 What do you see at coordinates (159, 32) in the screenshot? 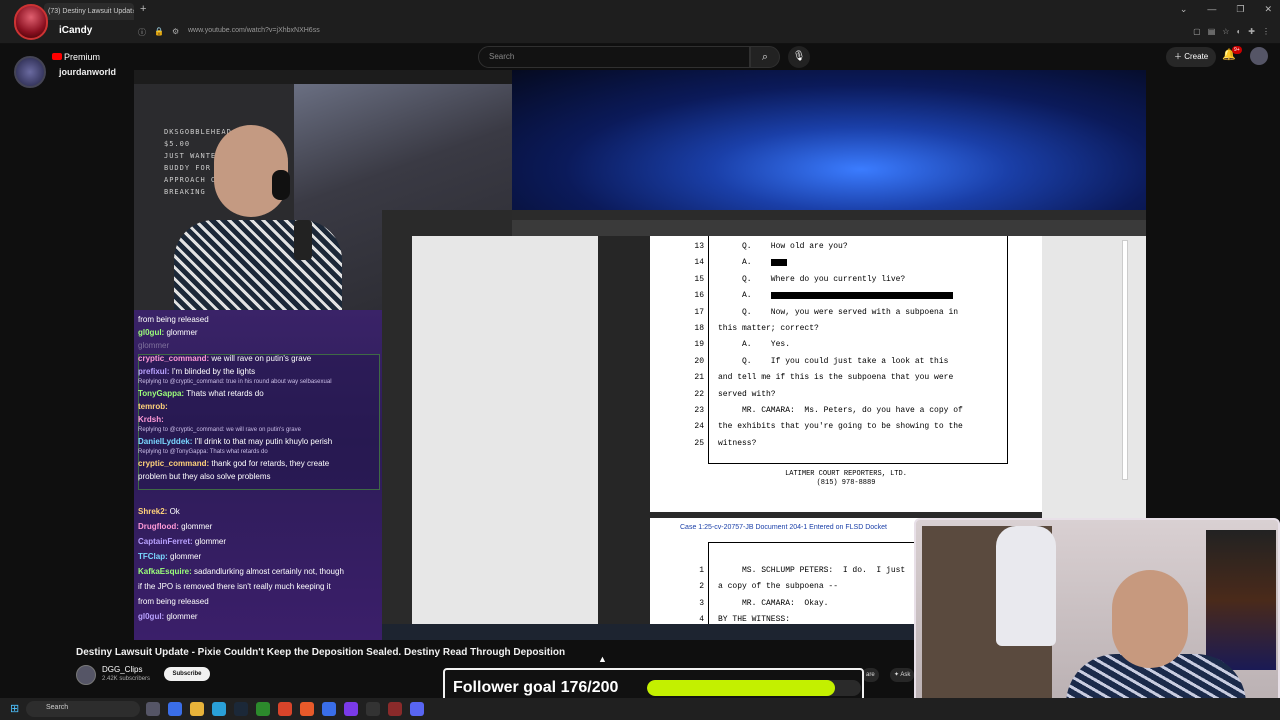
I see `lock-icon: 🔒` at bounding box center [159, 32].